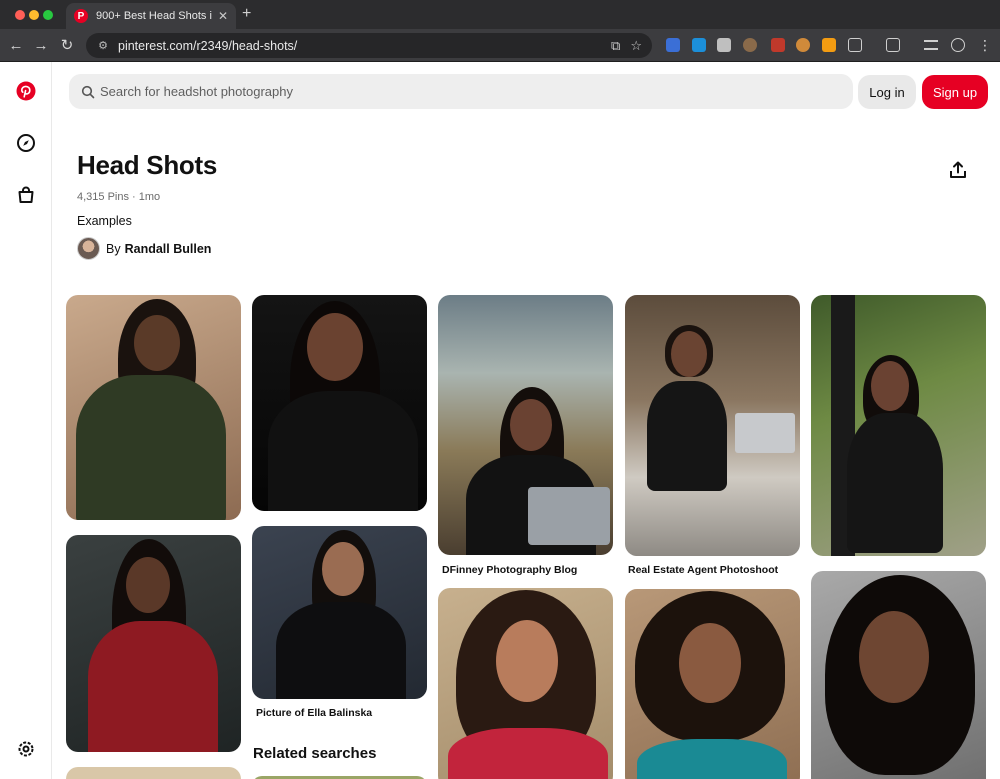  I want to click on forward-arrow-icon: →, so click(41, 45).